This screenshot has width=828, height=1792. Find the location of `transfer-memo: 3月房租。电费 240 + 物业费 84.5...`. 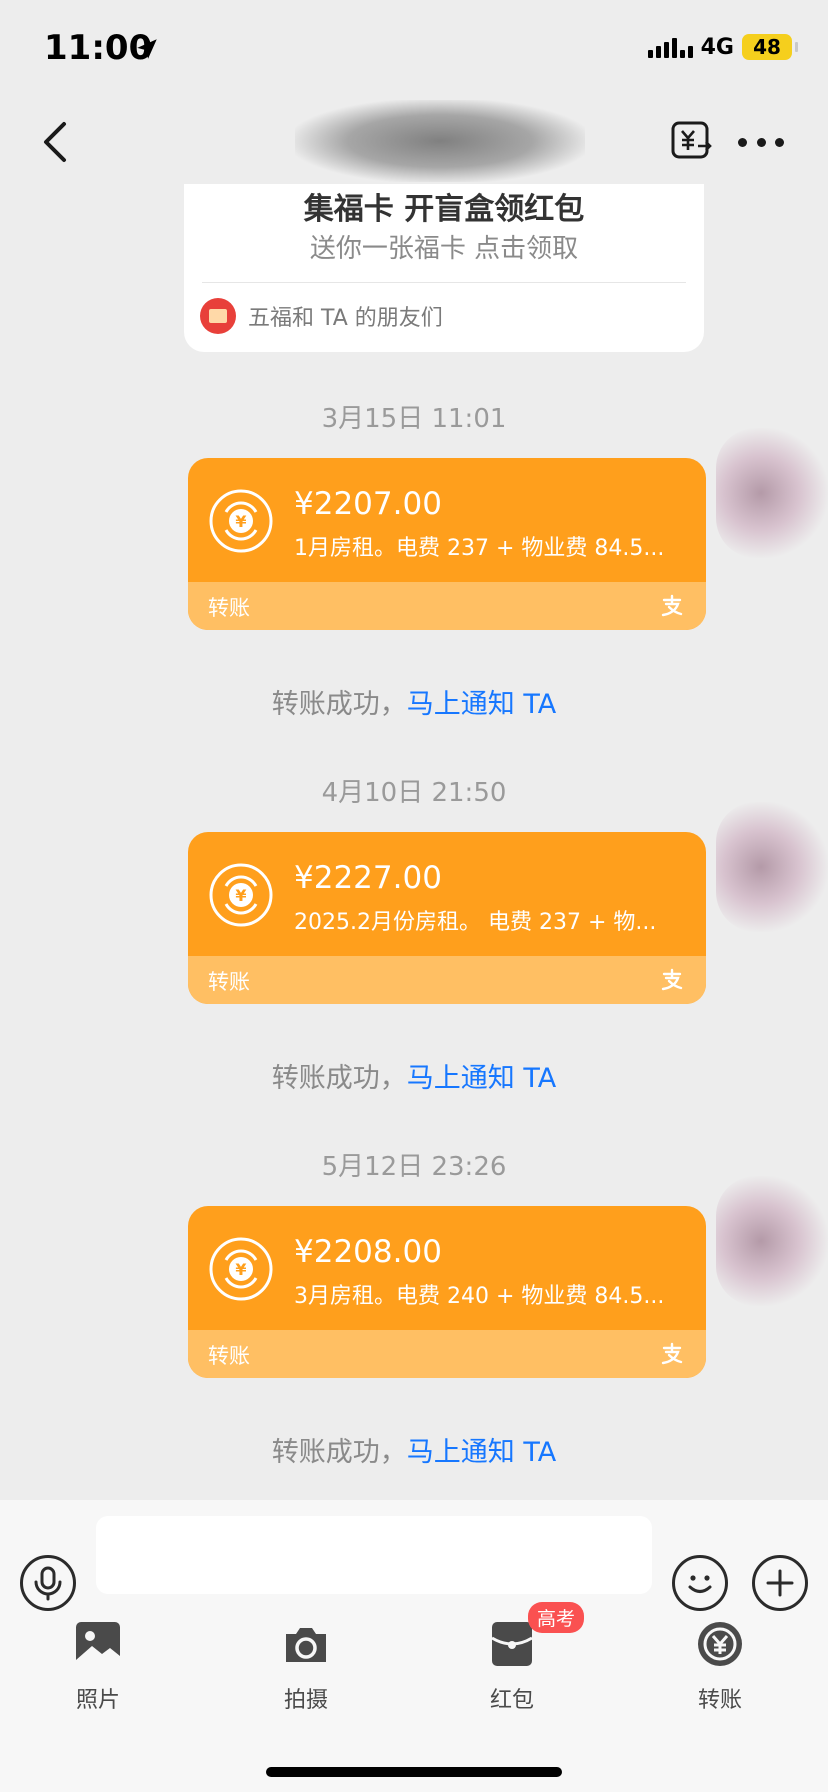

transfer-memo: 3月房租。电费 240 + 物业费 84.5... is located at coordinates (479, 1296).